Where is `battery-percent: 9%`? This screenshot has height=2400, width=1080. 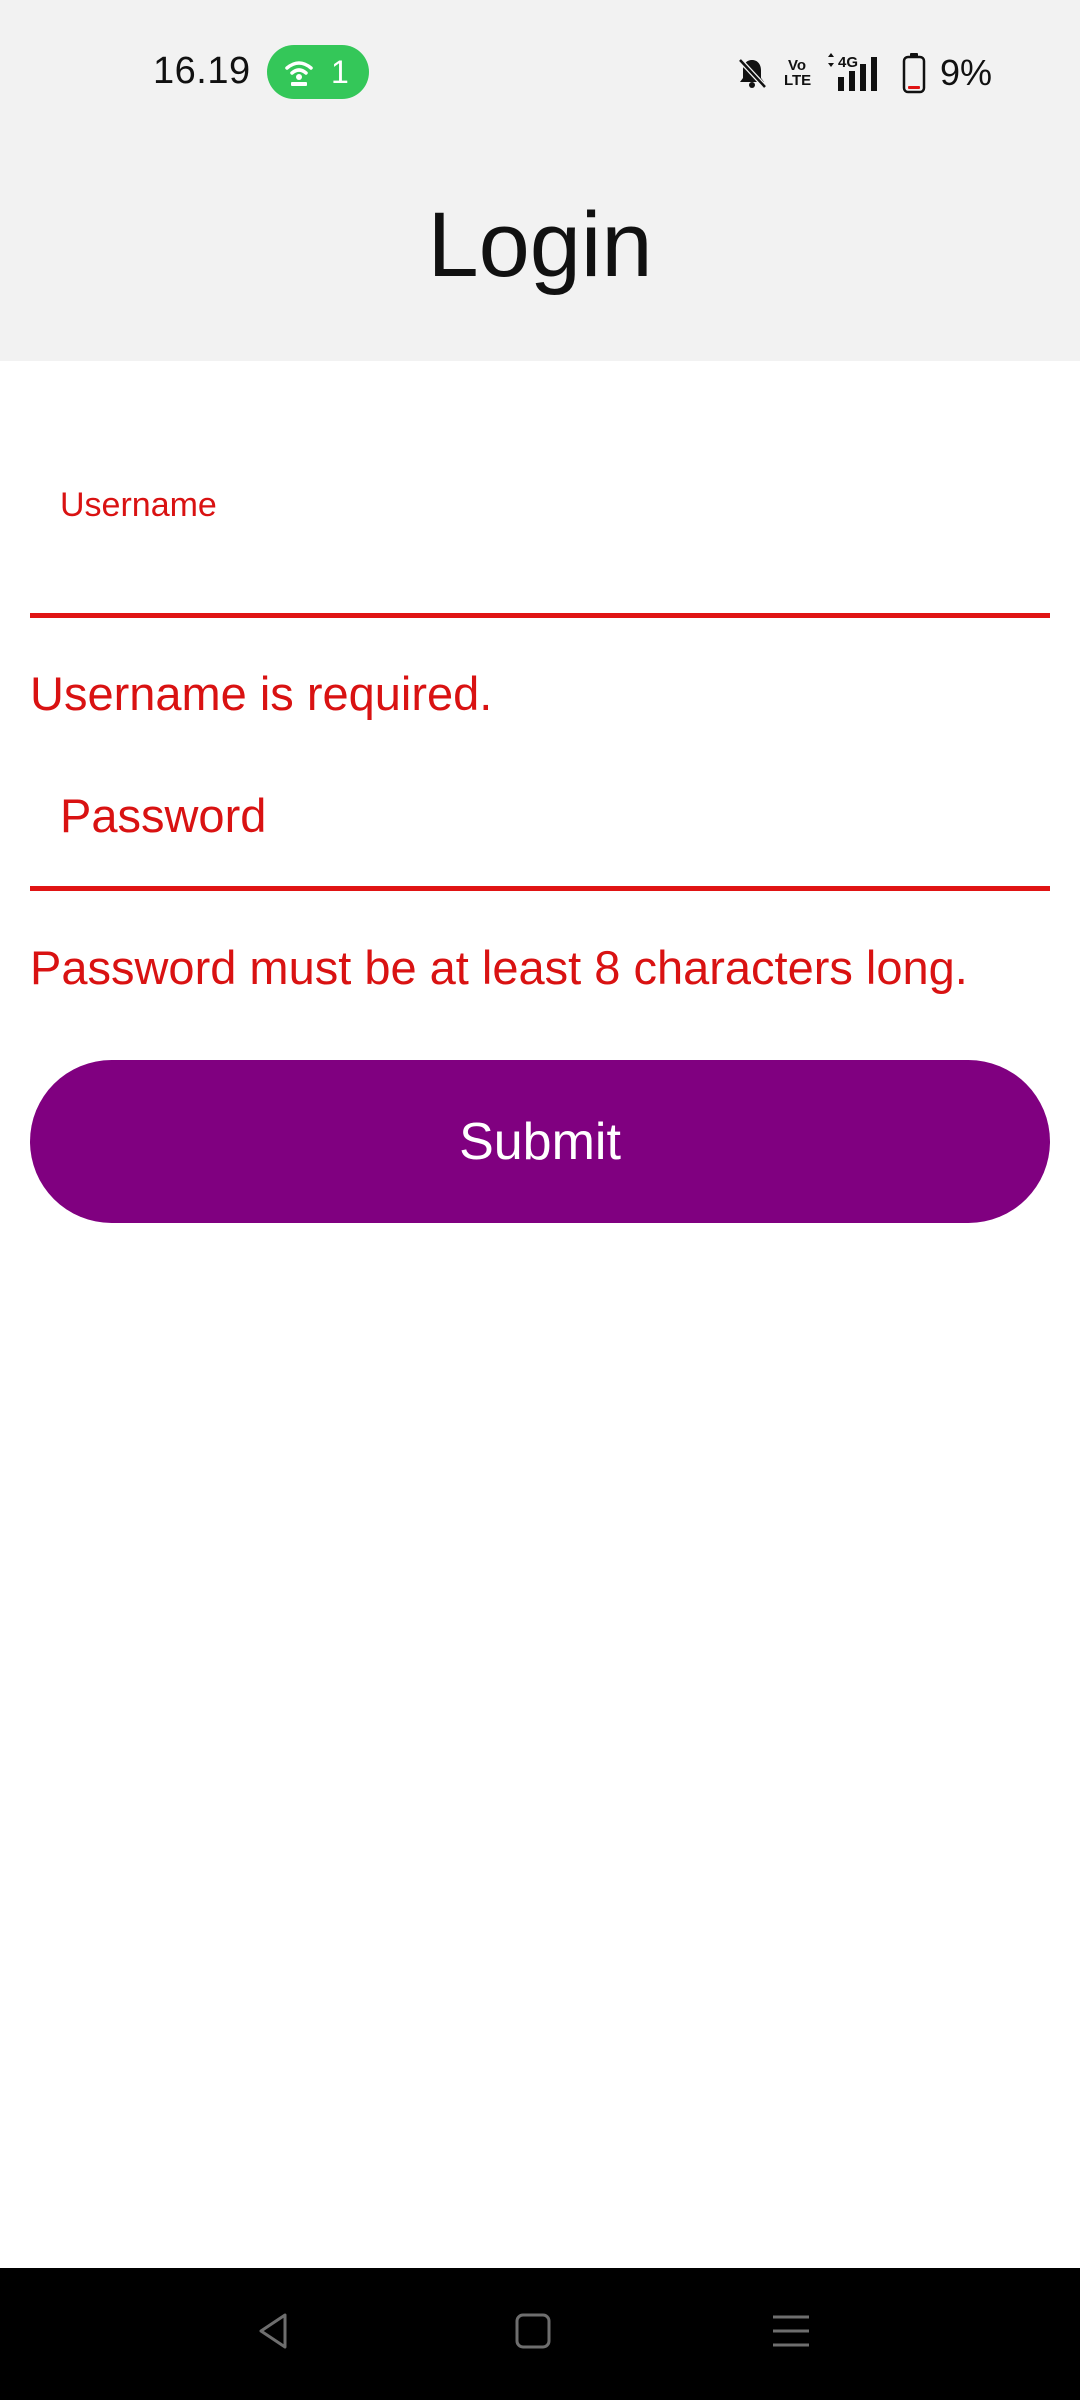 battery-percent: 9% is located at coordinates (965, 72).